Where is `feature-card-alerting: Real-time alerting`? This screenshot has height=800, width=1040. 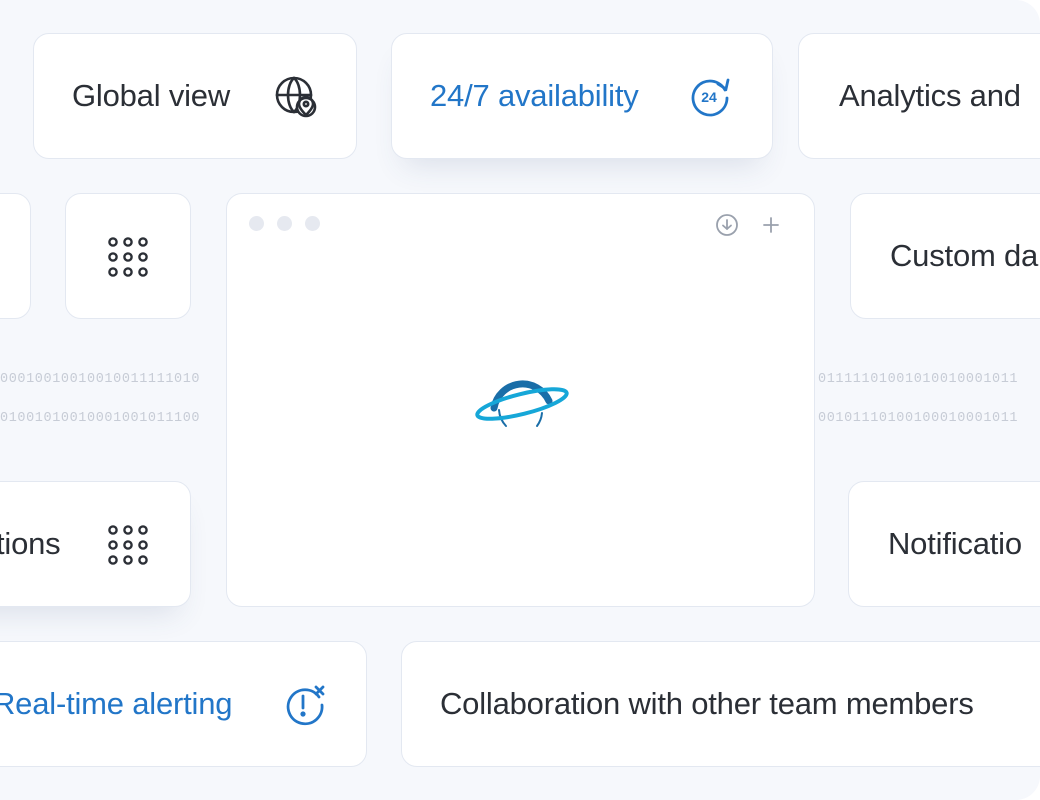 feature-card-alerting: Real-time alerting is located at coordinates (183, 704).